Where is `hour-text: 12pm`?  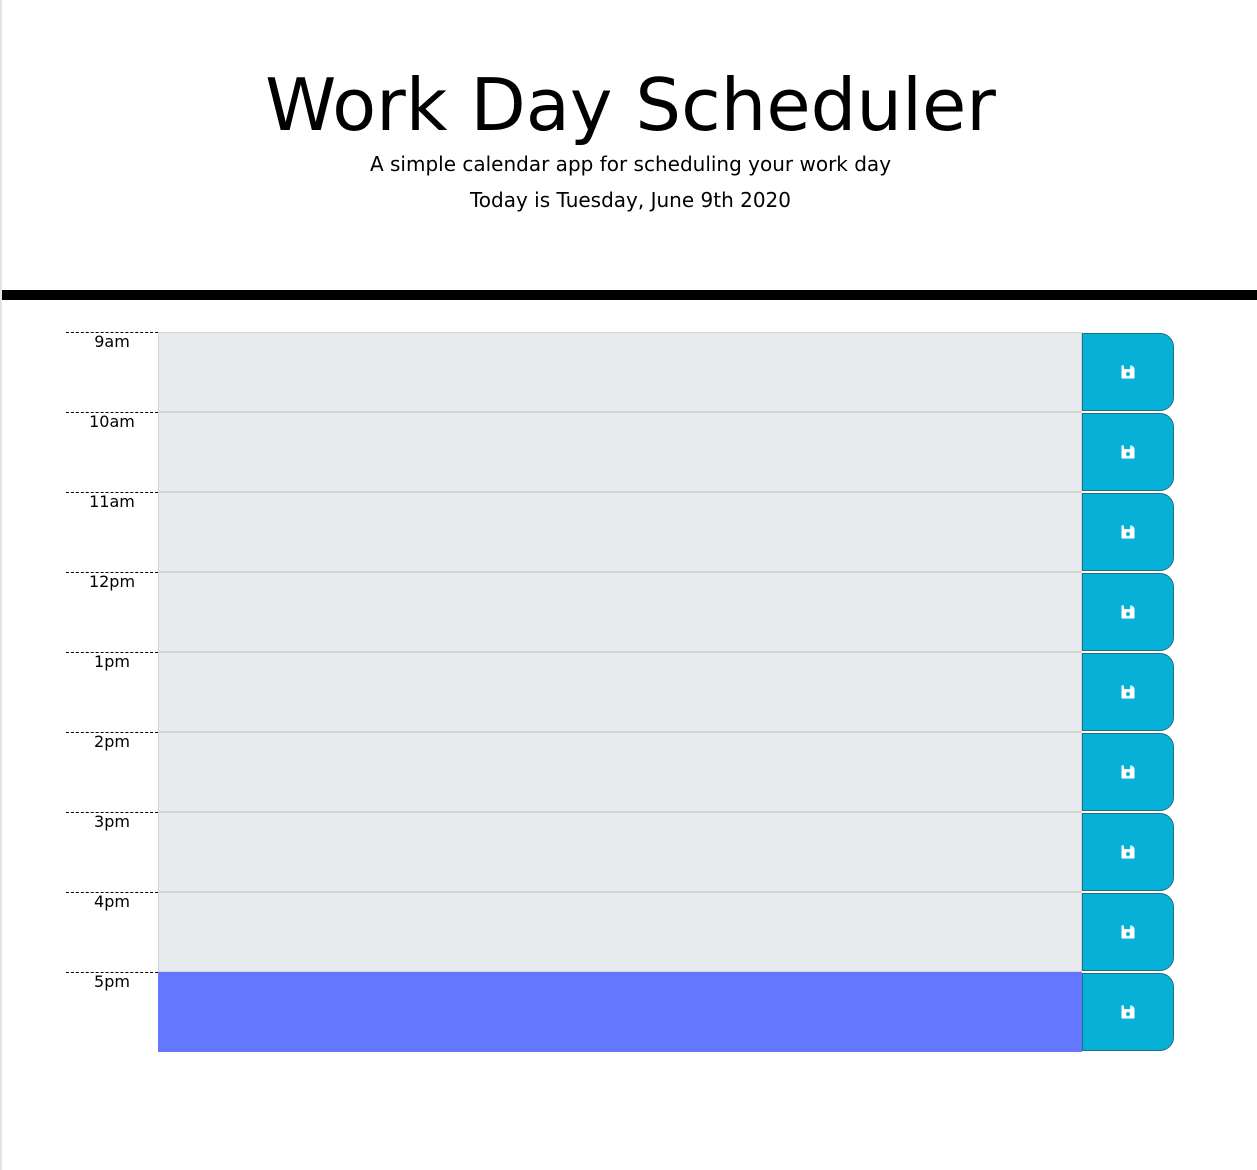
hour-text: 12pm is located at coordinates (112, 581).